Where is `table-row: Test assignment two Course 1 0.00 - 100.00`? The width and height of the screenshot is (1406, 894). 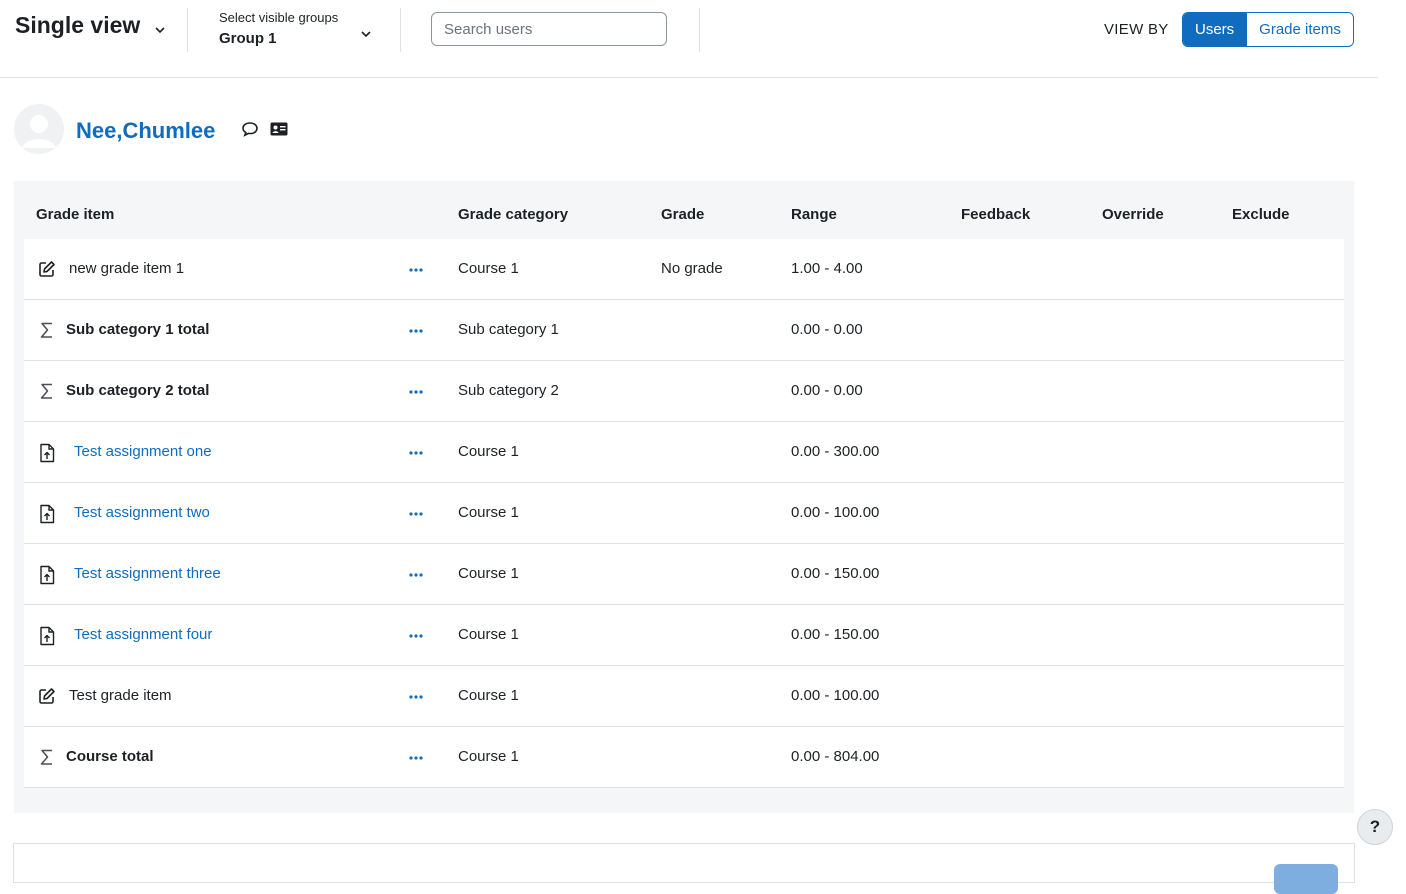 table-row: Test assignment two Course 1 0.00 - 100.00 is located at coordinates (684, 513).